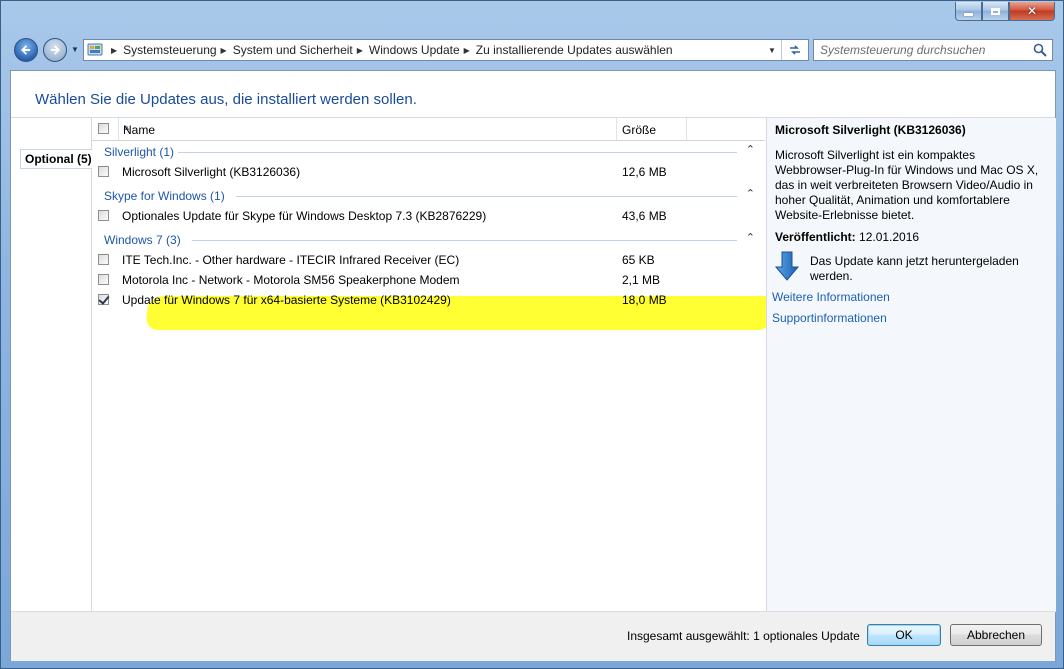 This screenshot has height=669, width=1064. I want to click on details-published: Veröffentlicht: 12.01.2016, so click(847, 237).